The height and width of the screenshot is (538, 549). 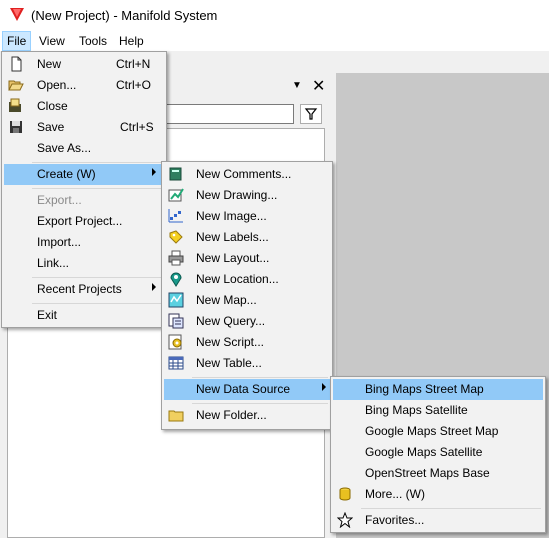 What do you see at coordinates (176, 321) in the screenshot?
I see `query-icon` at bounding box center [176, 321].